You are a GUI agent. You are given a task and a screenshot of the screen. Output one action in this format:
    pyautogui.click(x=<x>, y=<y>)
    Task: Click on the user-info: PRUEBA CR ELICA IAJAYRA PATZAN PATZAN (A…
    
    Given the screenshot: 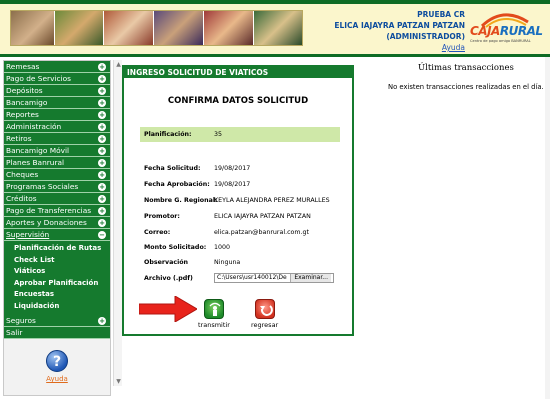 What is the action you would take?
    pyautogui.click(x=399, y=31)
    